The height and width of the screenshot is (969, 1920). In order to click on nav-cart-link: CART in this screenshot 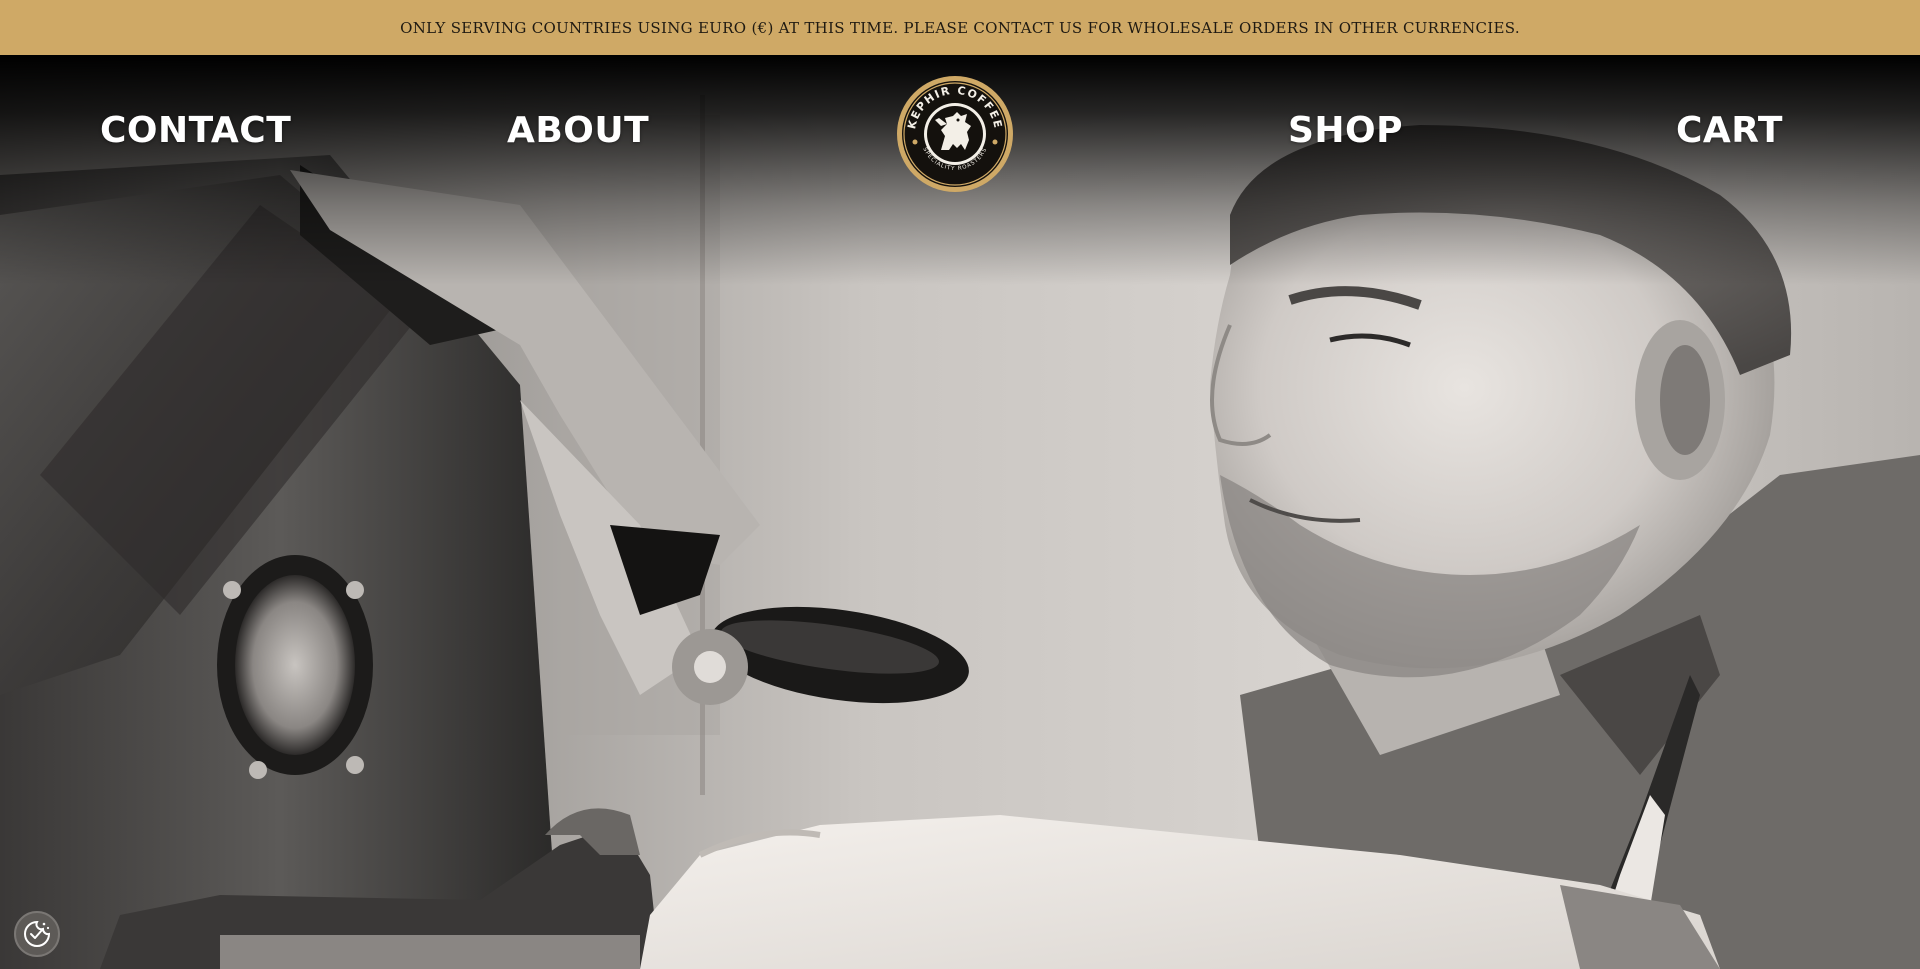, I will do `click(1729, 131)`.